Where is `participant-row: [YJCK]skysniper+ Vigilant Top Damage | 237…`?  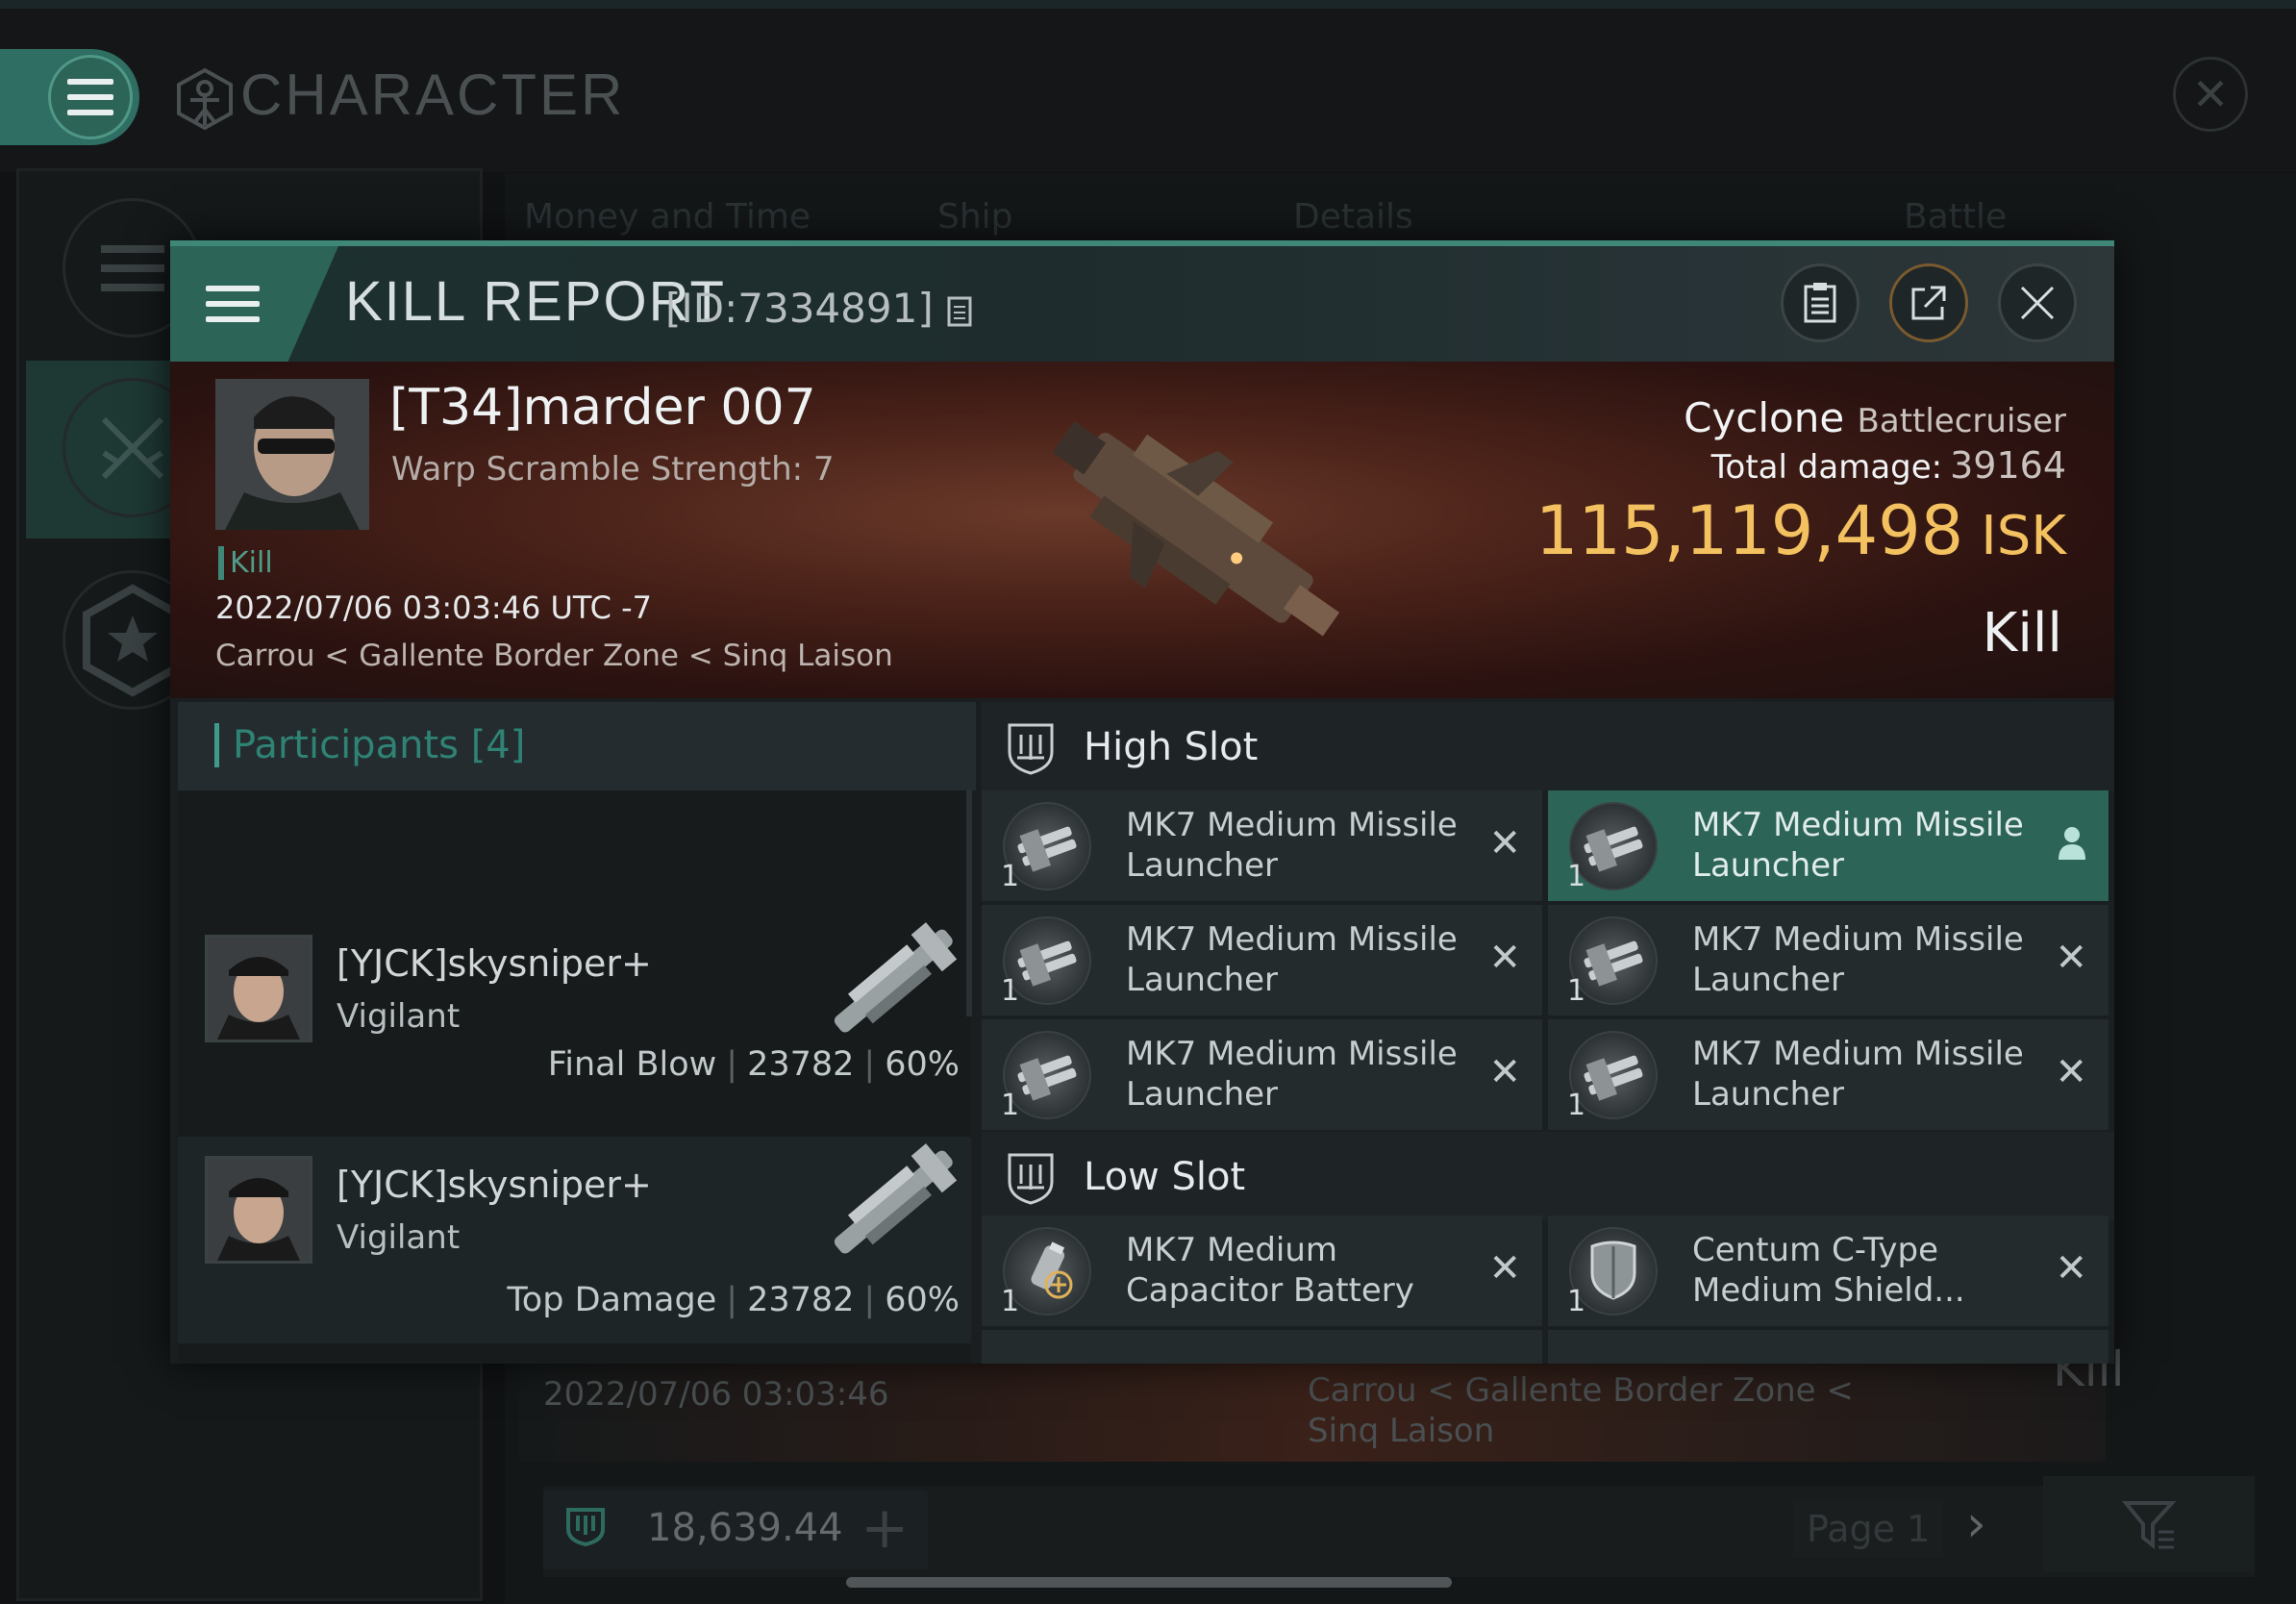 participant-row: [YJCK]skysniper+ Vigilant Top Damage | 237… is located at coordinates (574, 1240).